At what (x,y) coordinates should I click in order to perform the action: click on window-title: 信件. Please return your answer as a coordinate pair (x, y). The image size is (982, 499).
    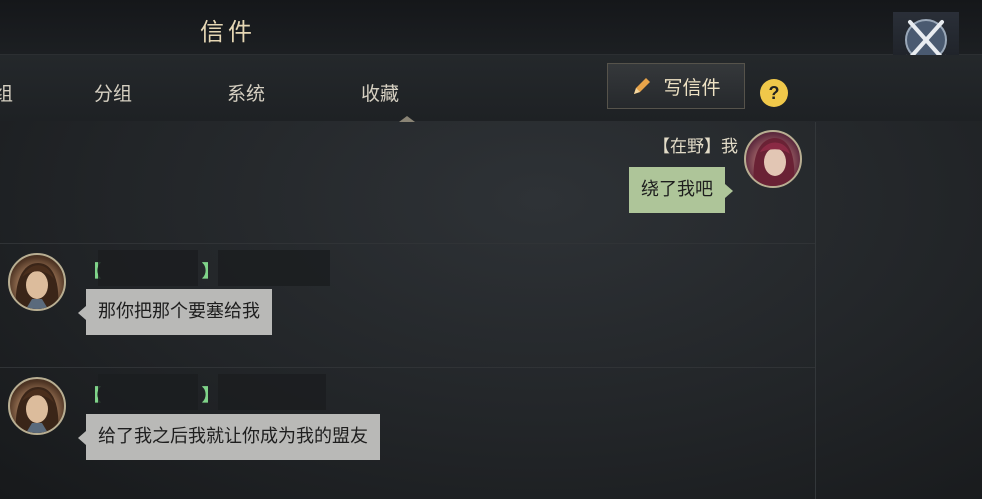
    Looking at the image, I should click on (228, 32).